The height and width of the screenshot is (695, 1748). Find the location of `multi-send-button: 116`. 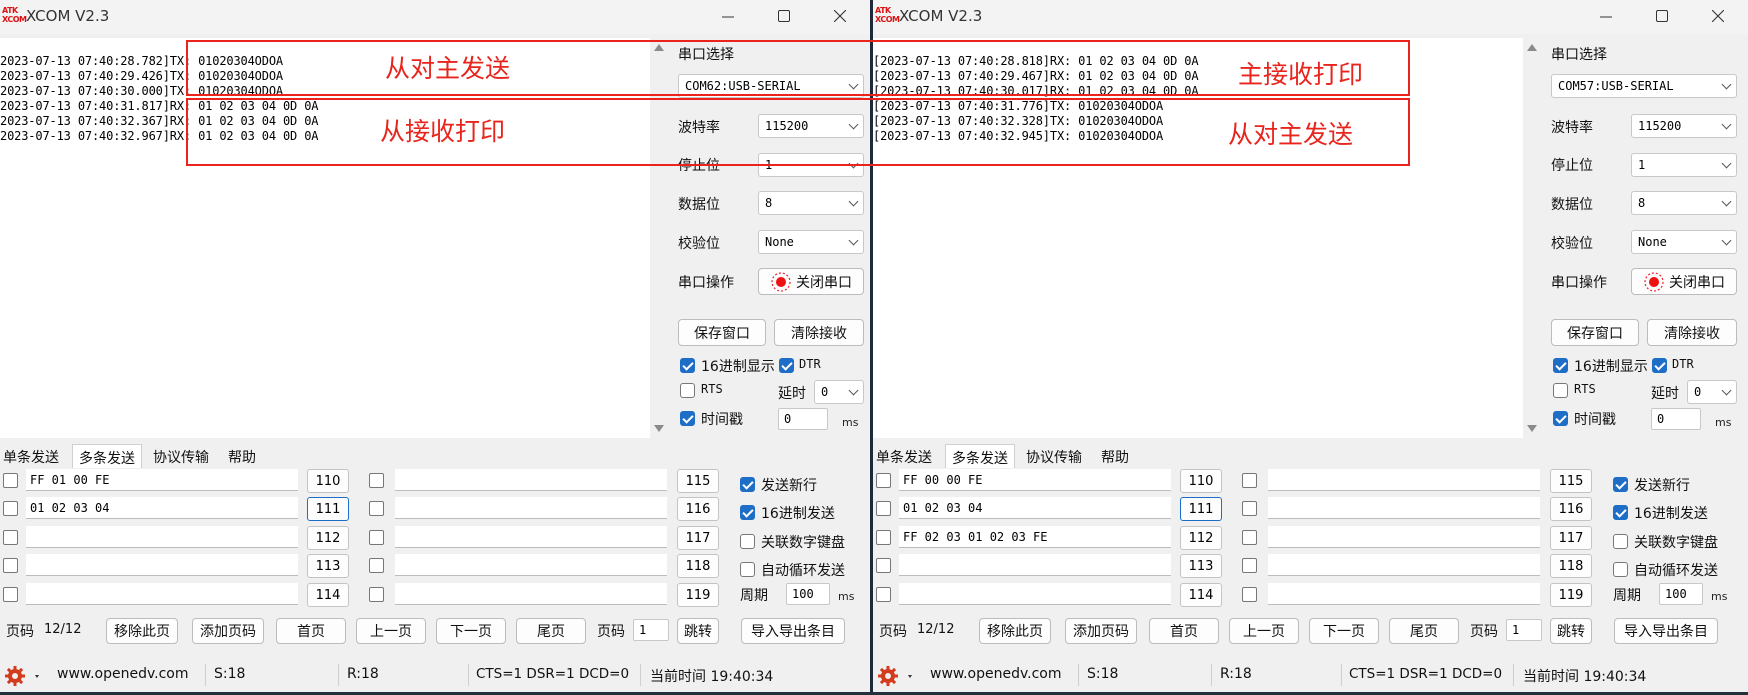

multi-send-button: 116 is located at coordinates (1571, 509).